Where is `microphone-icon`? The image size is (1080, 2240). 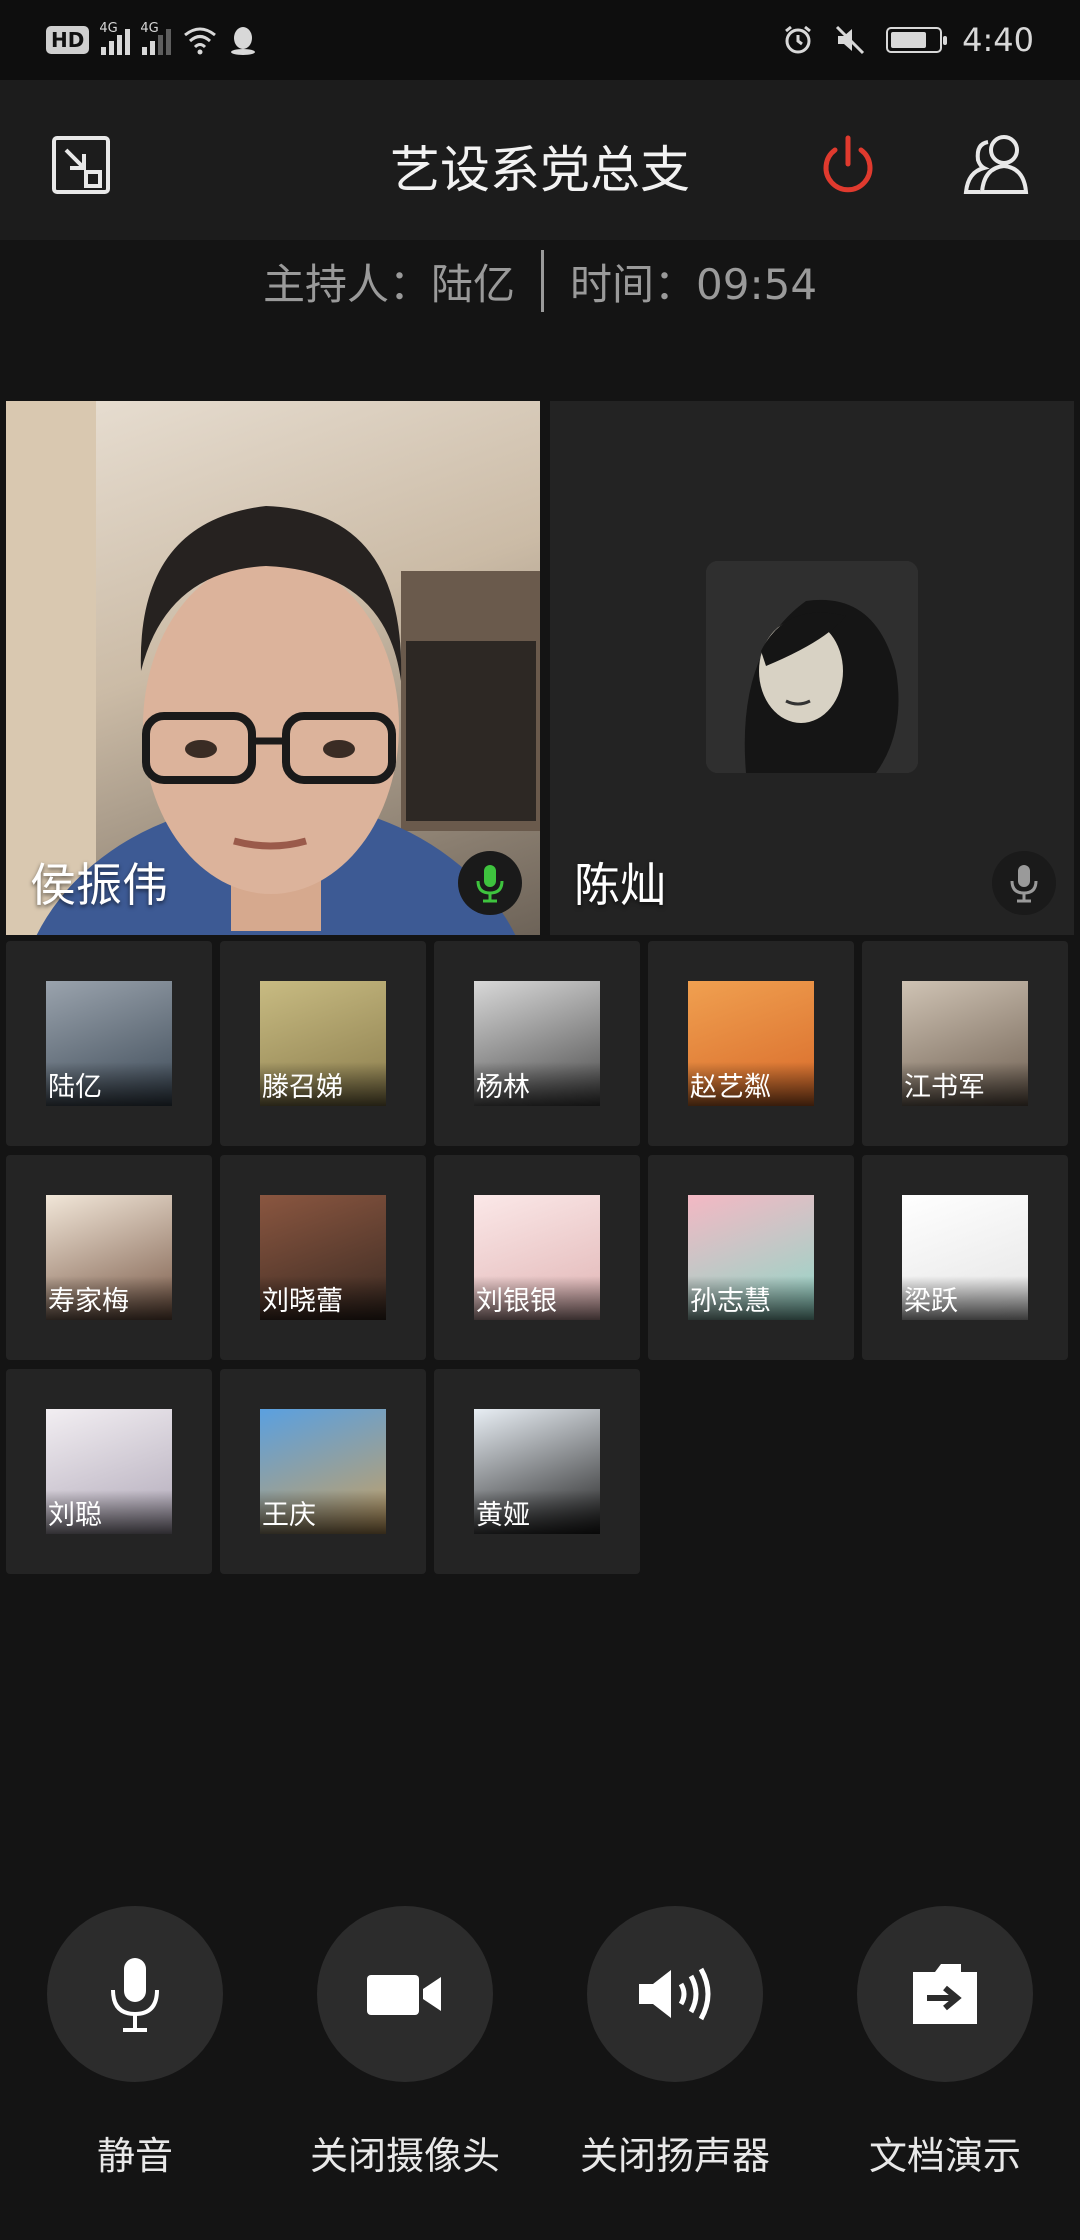 microphone-icon is located at coordinates (135, 1995).